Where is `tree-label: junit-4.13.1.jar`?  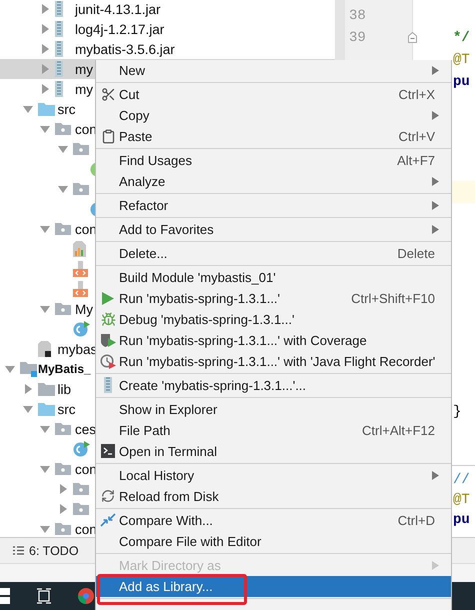
tree-label: junit-4.13.1.jar is located at coordinates (118, 9).